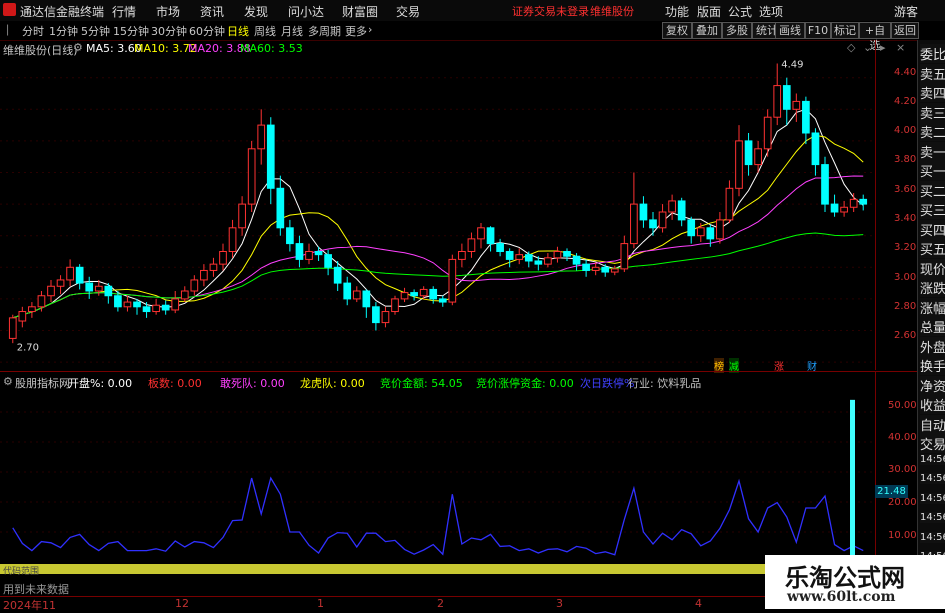  What do you see at coordinates (360, 11) in the screenshot?
I see `menu-wealth: 财富圈` at bounding box center [360, 11].